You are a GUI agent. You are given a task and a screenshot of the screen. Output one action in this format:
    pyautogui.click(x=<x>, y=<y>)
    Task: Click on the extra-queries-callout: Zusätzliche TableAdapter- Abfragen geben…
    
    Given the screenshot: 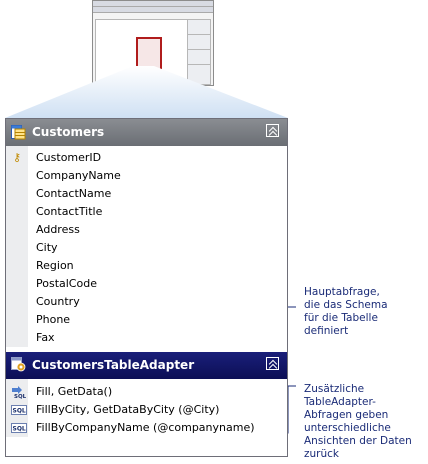 What is the action you would take?
    pyautogui.click(x=358, y=421)
    